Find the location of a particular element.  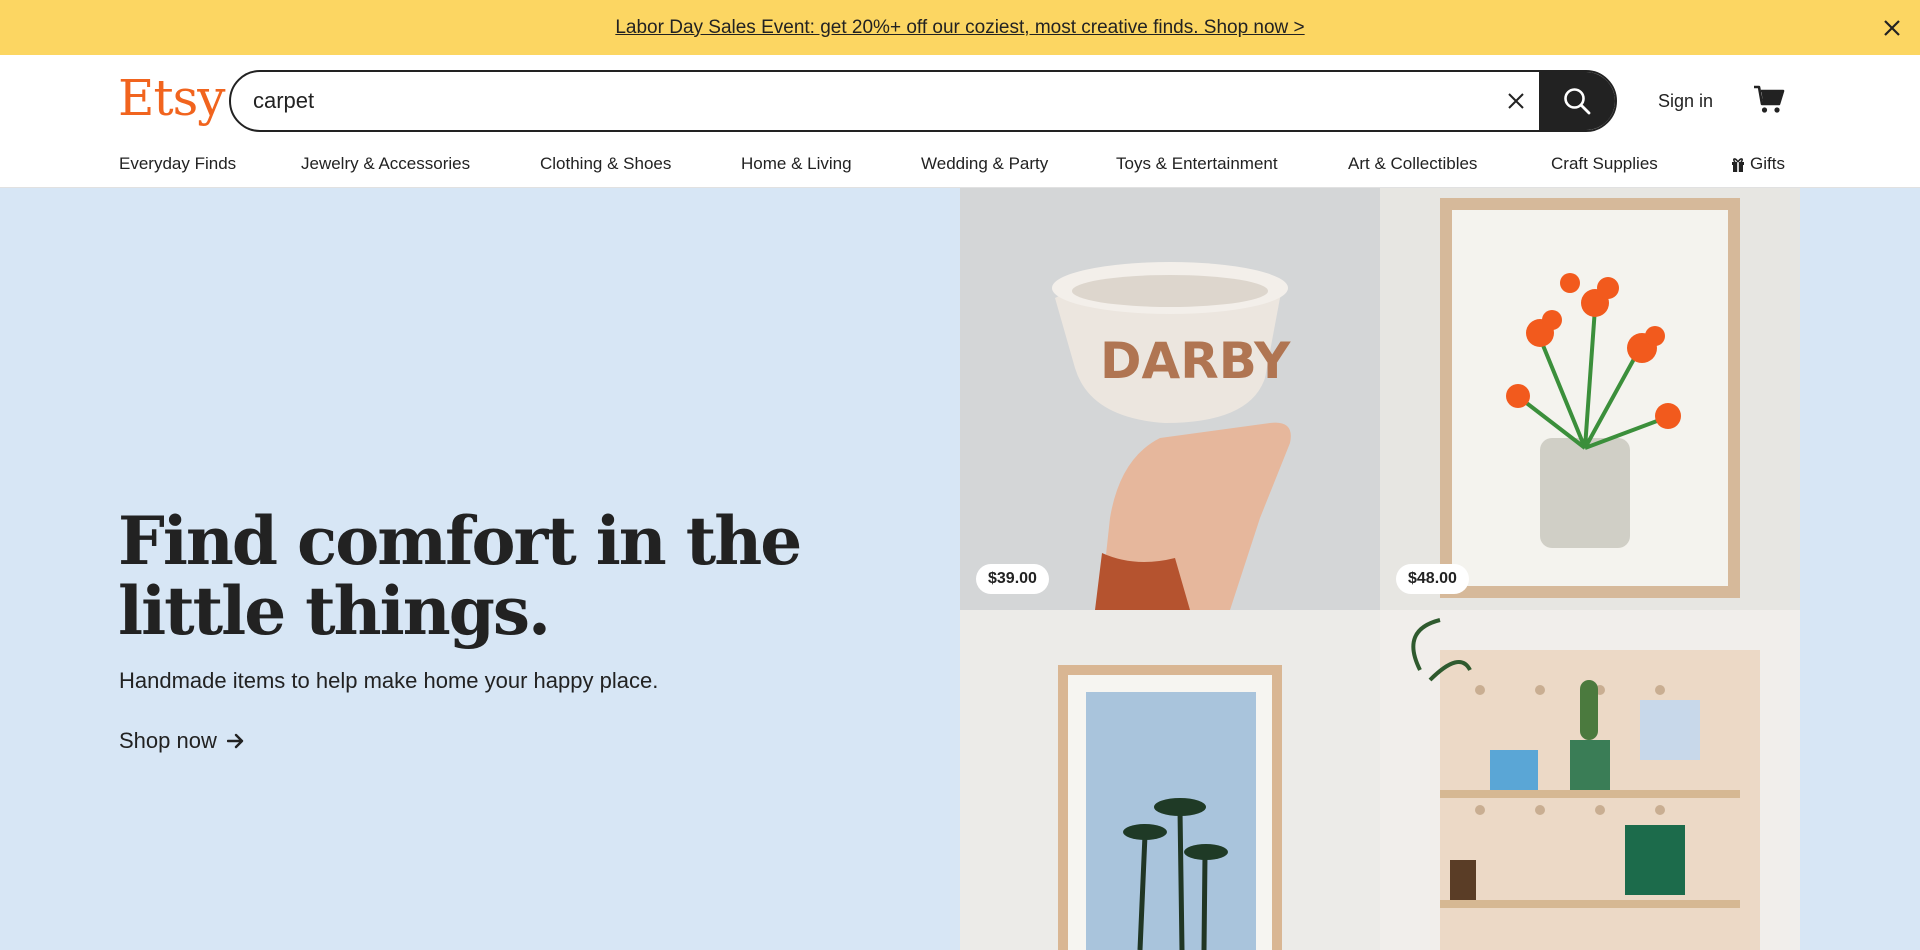

svg-text: DARBY is located at coordinates (1195, 361).